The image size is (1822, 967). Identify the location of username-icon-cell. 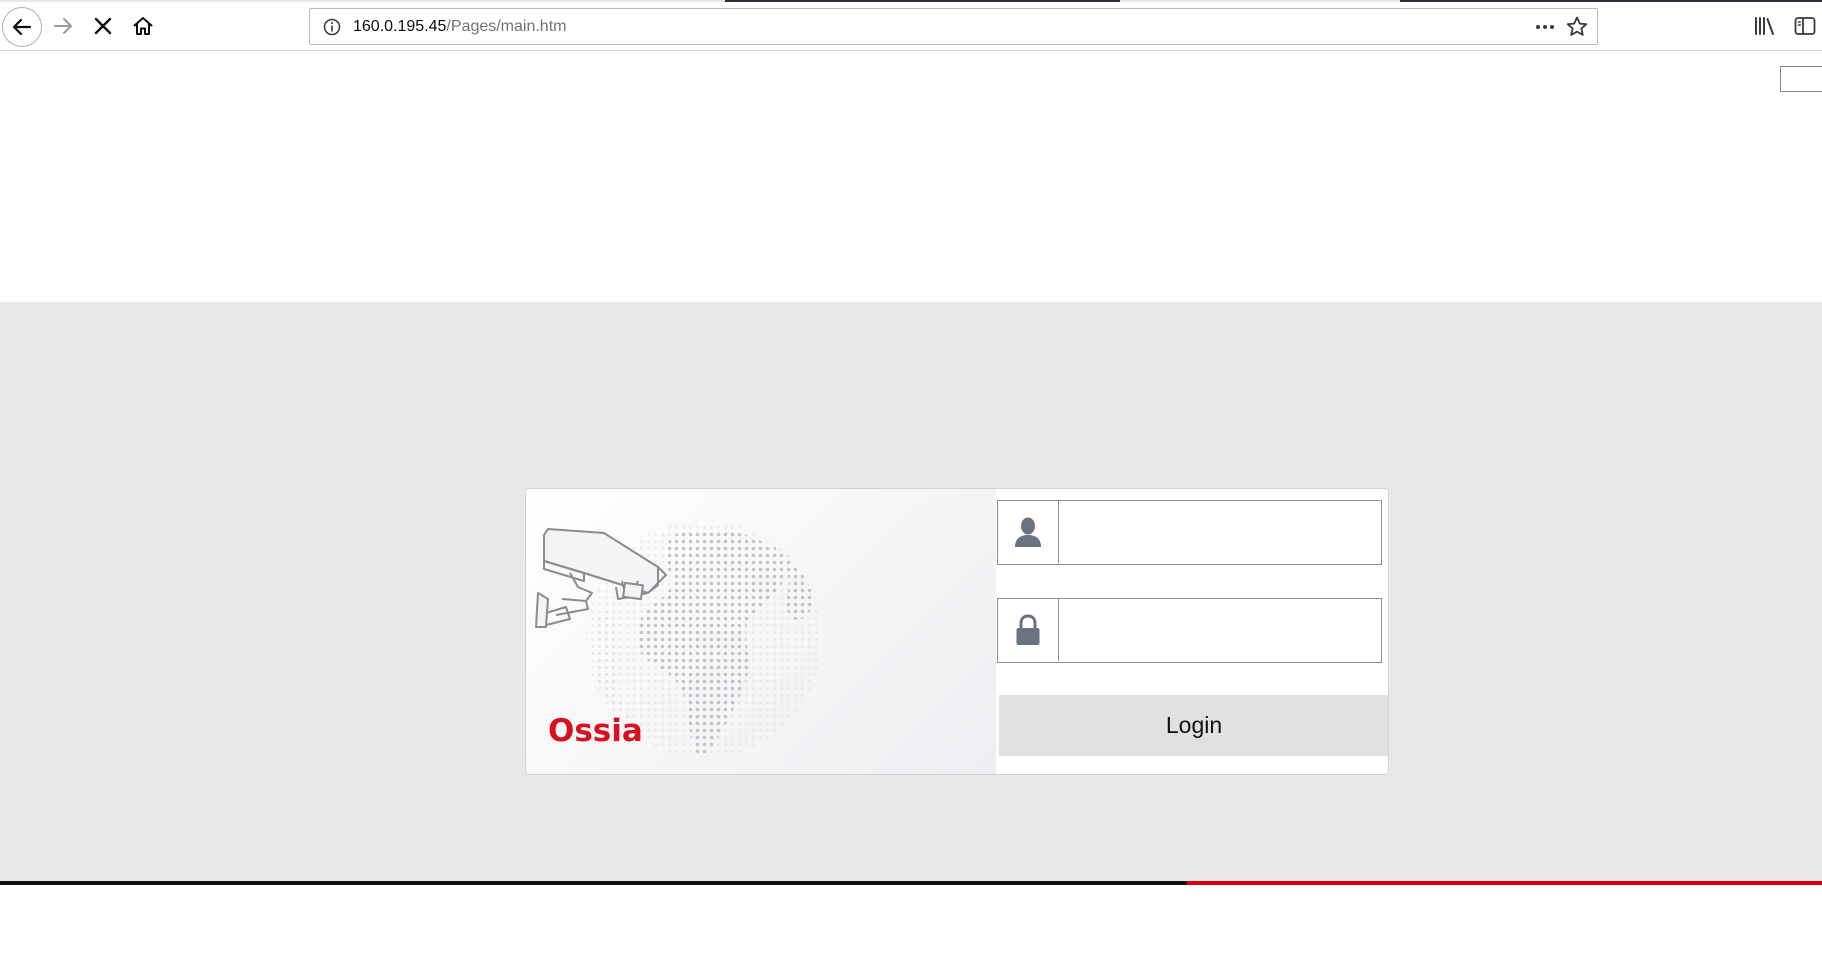
(1028, 532).